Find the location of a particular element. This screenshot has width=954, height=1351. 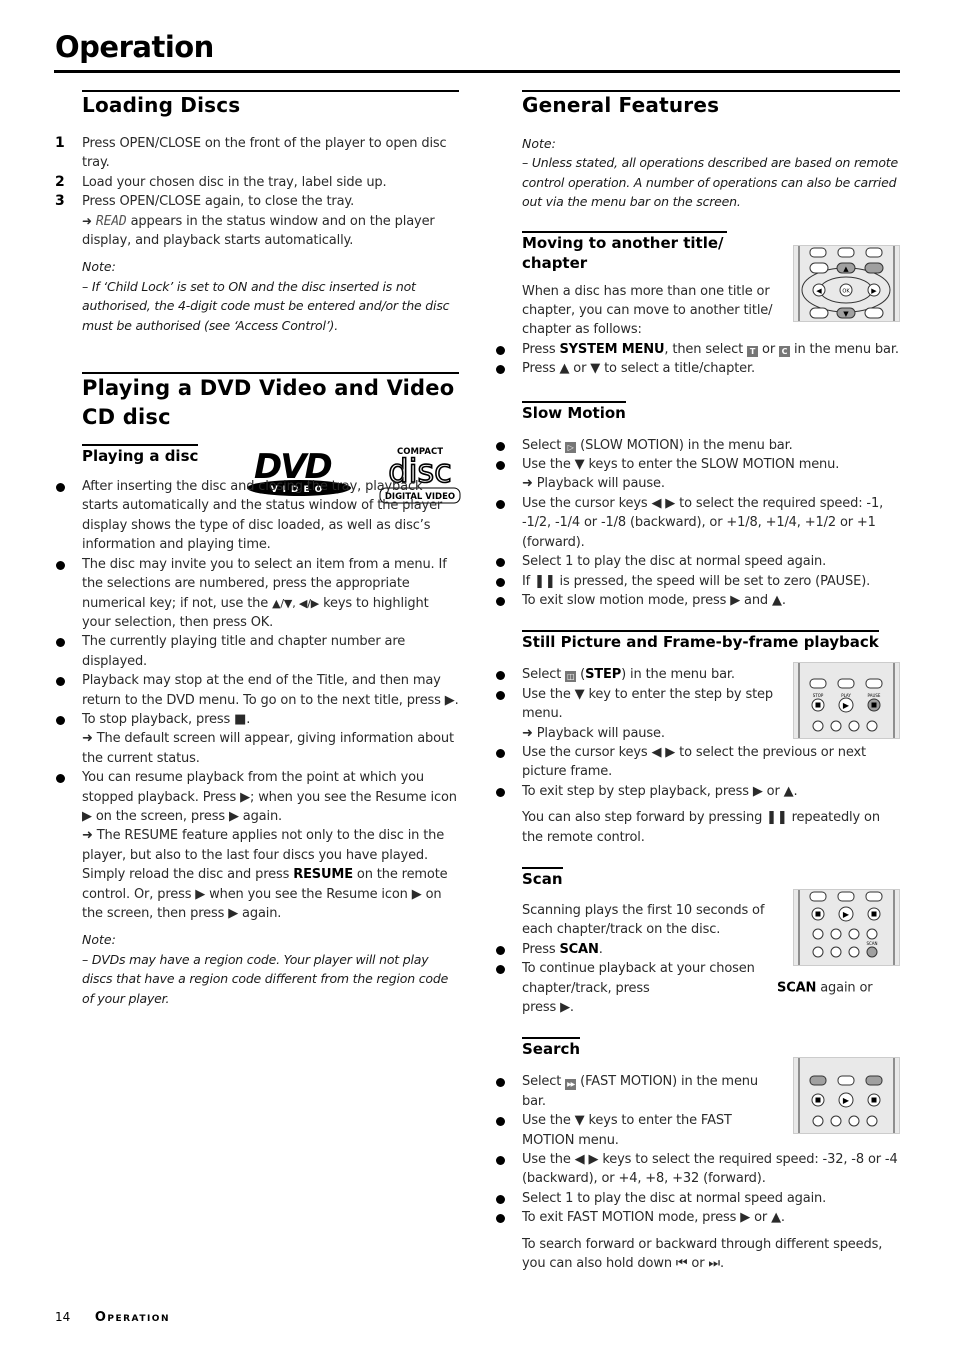

search-heading: Search is located at coordinates (551, 1048).